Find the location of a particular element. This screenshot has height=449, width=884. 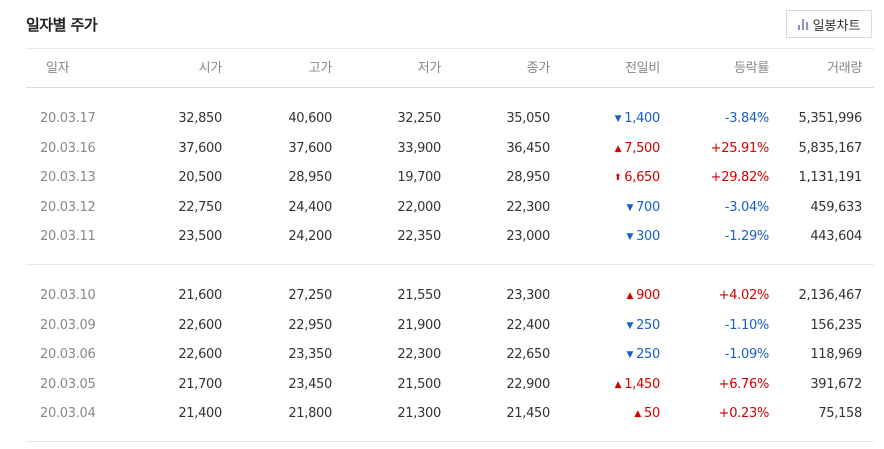

cell-rate: -3.84% is located at coordinates (747, 118).